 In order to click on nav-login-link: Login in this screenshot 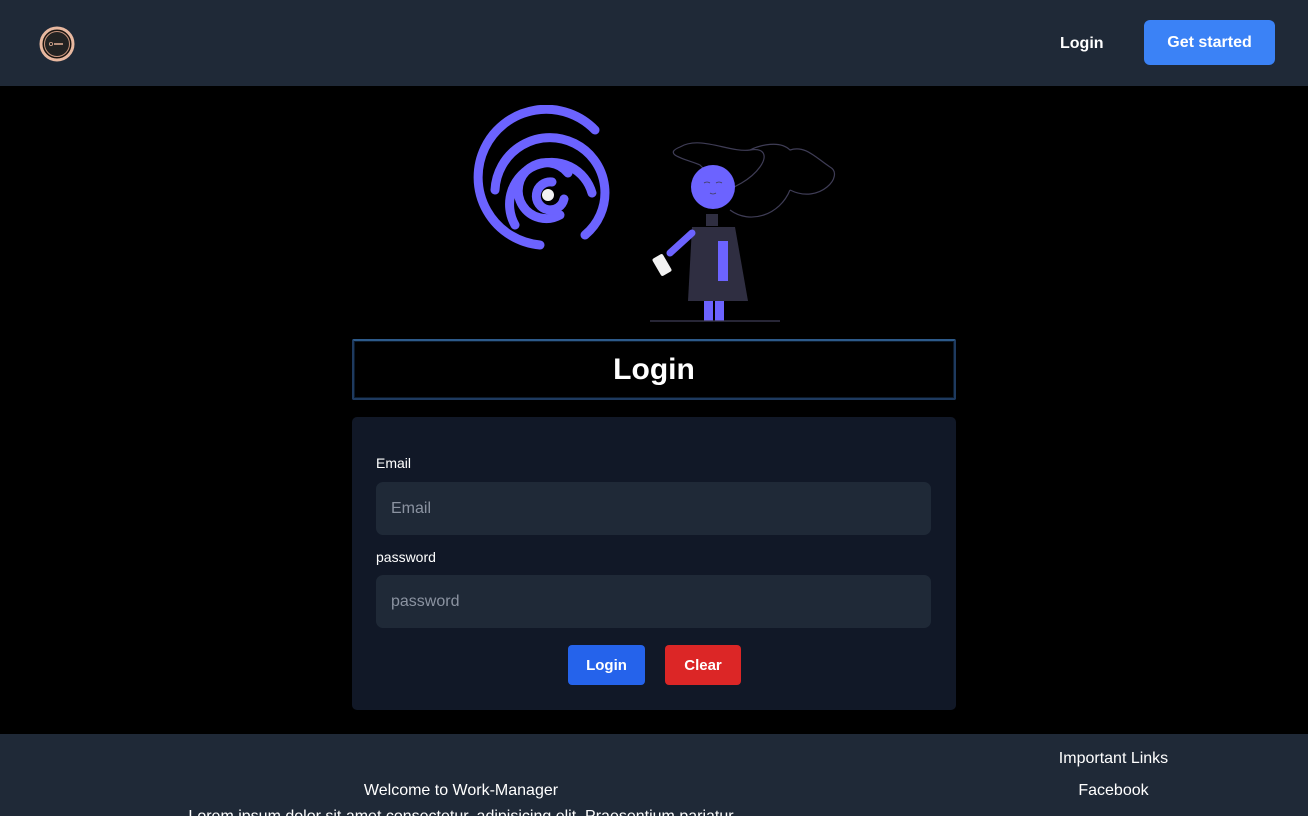, I will do `click(1082, 44)`.